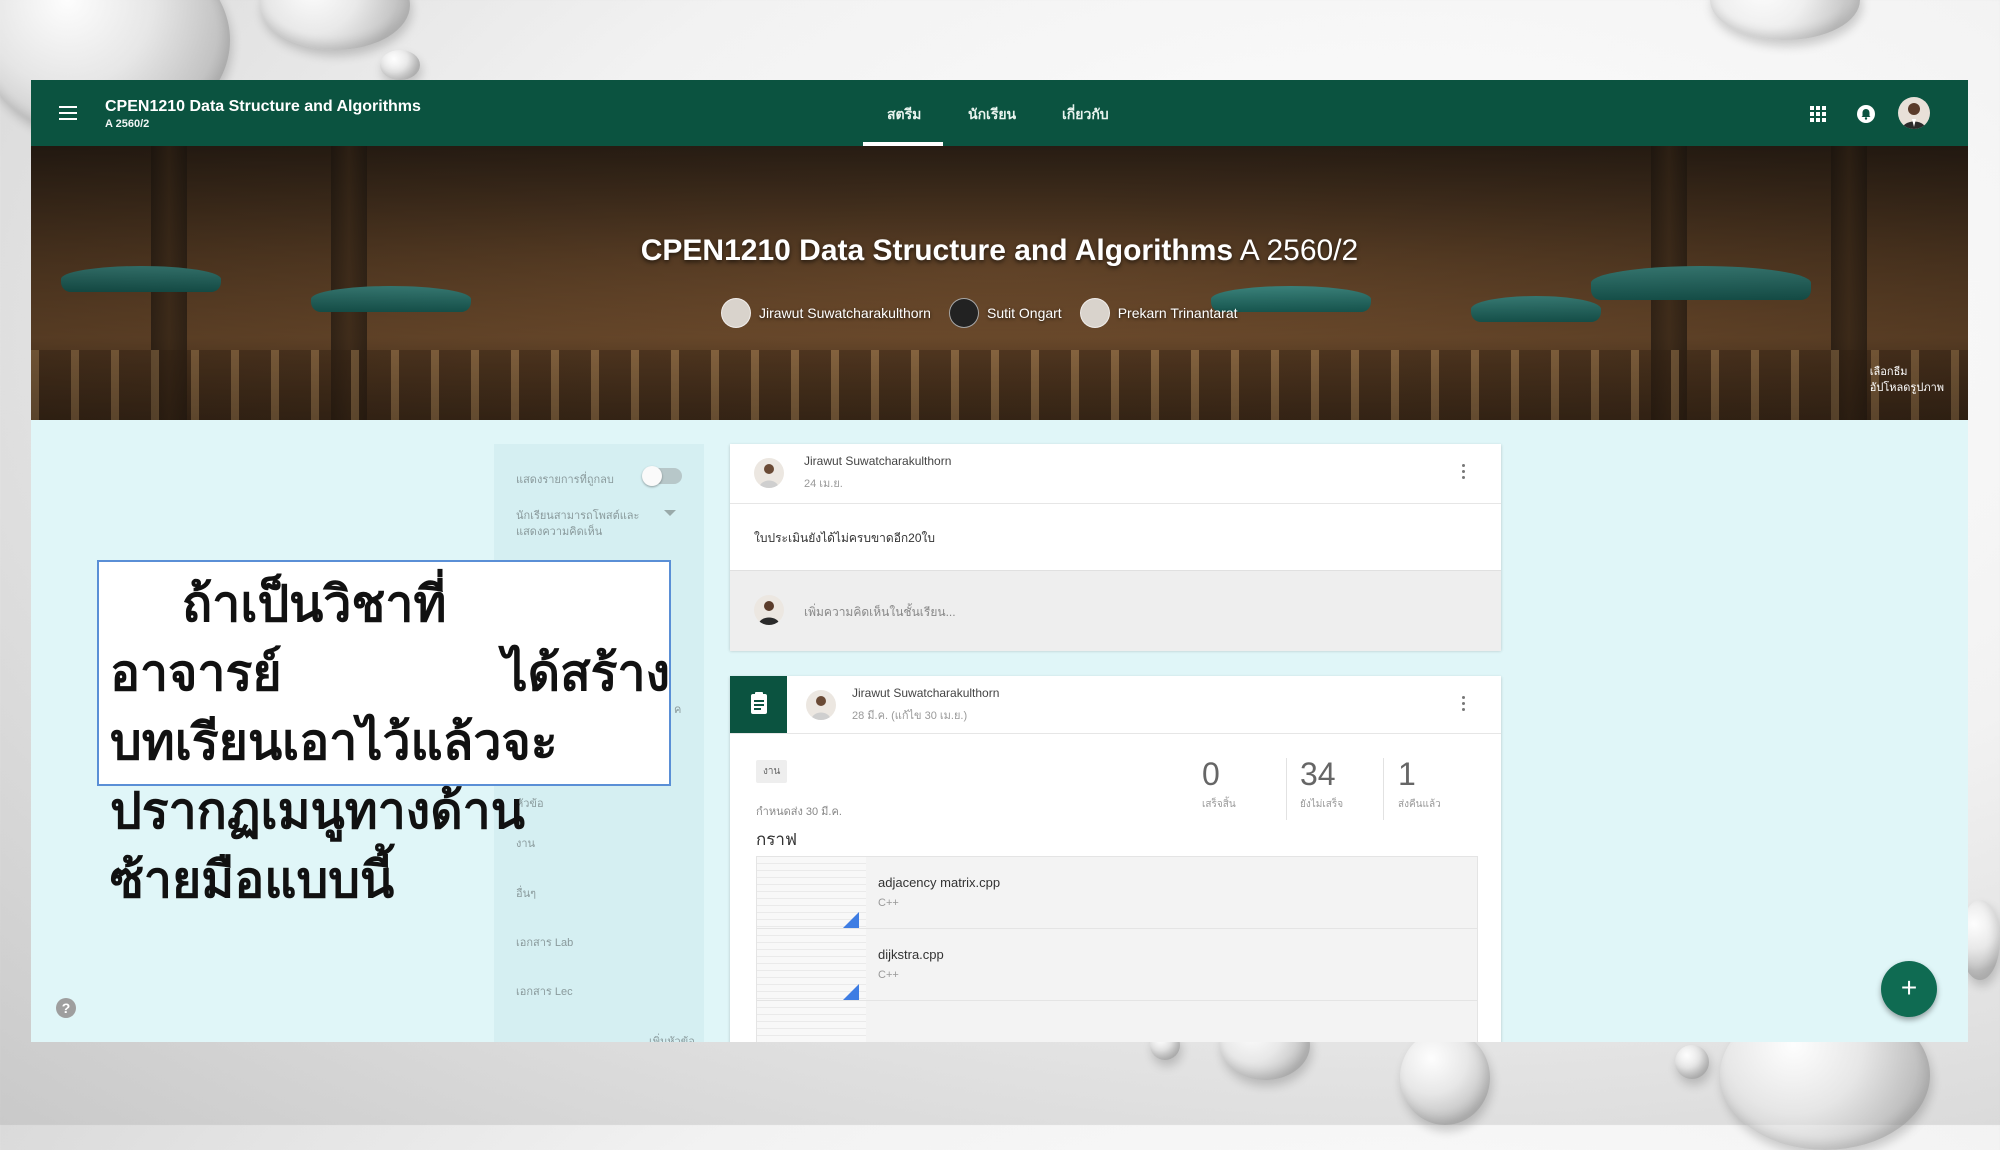  What do you see at coordinates (1318, 774) in the screenshot?
I see `stat-value: 34` at bounding box center [1318, 774].